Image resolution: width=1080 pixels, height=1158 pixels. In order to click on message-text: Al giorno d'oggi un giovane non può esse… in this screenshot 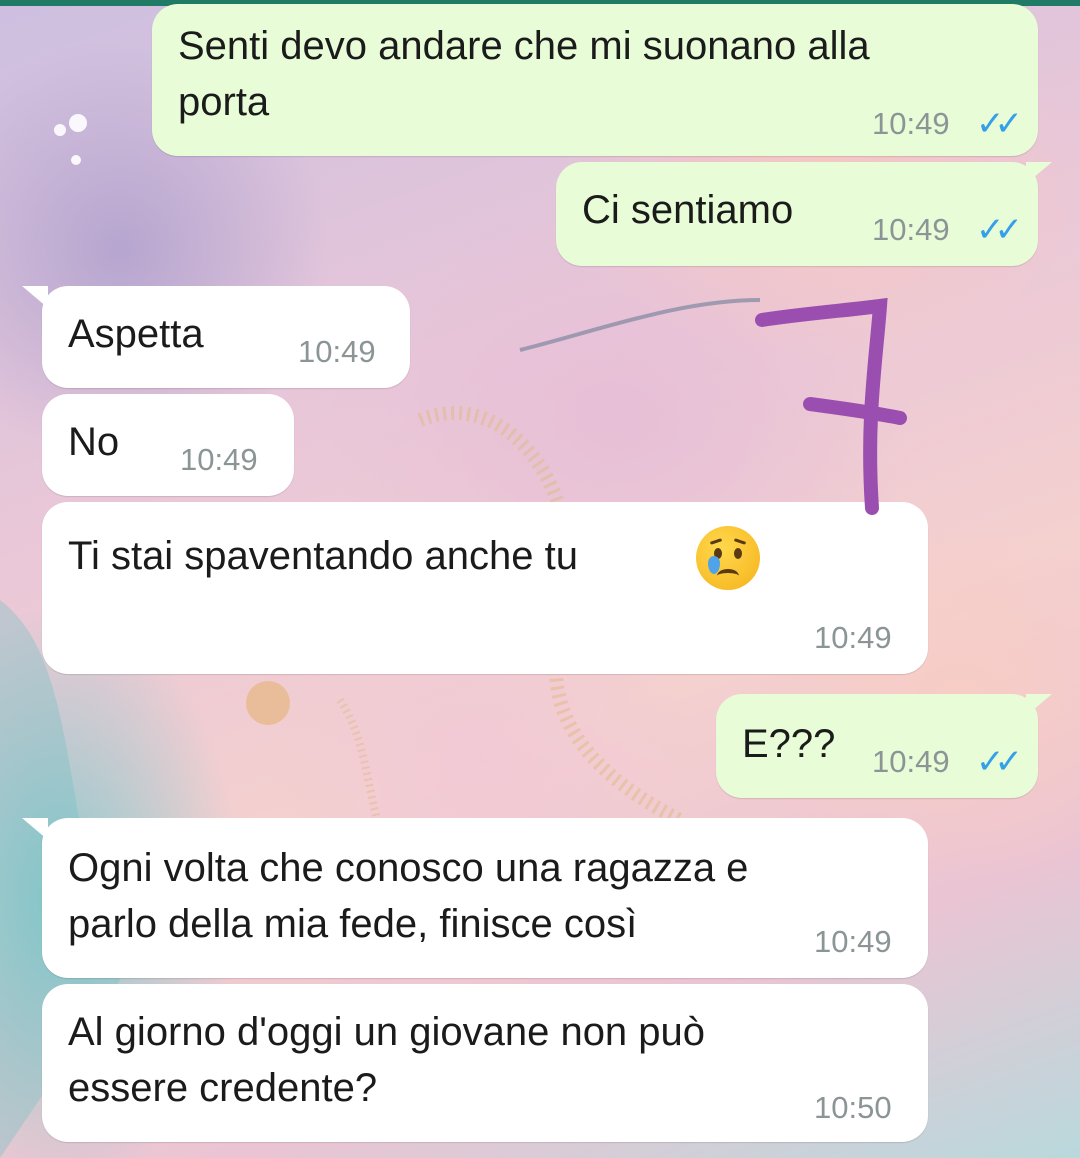, I will do `click(387, 1060)`.